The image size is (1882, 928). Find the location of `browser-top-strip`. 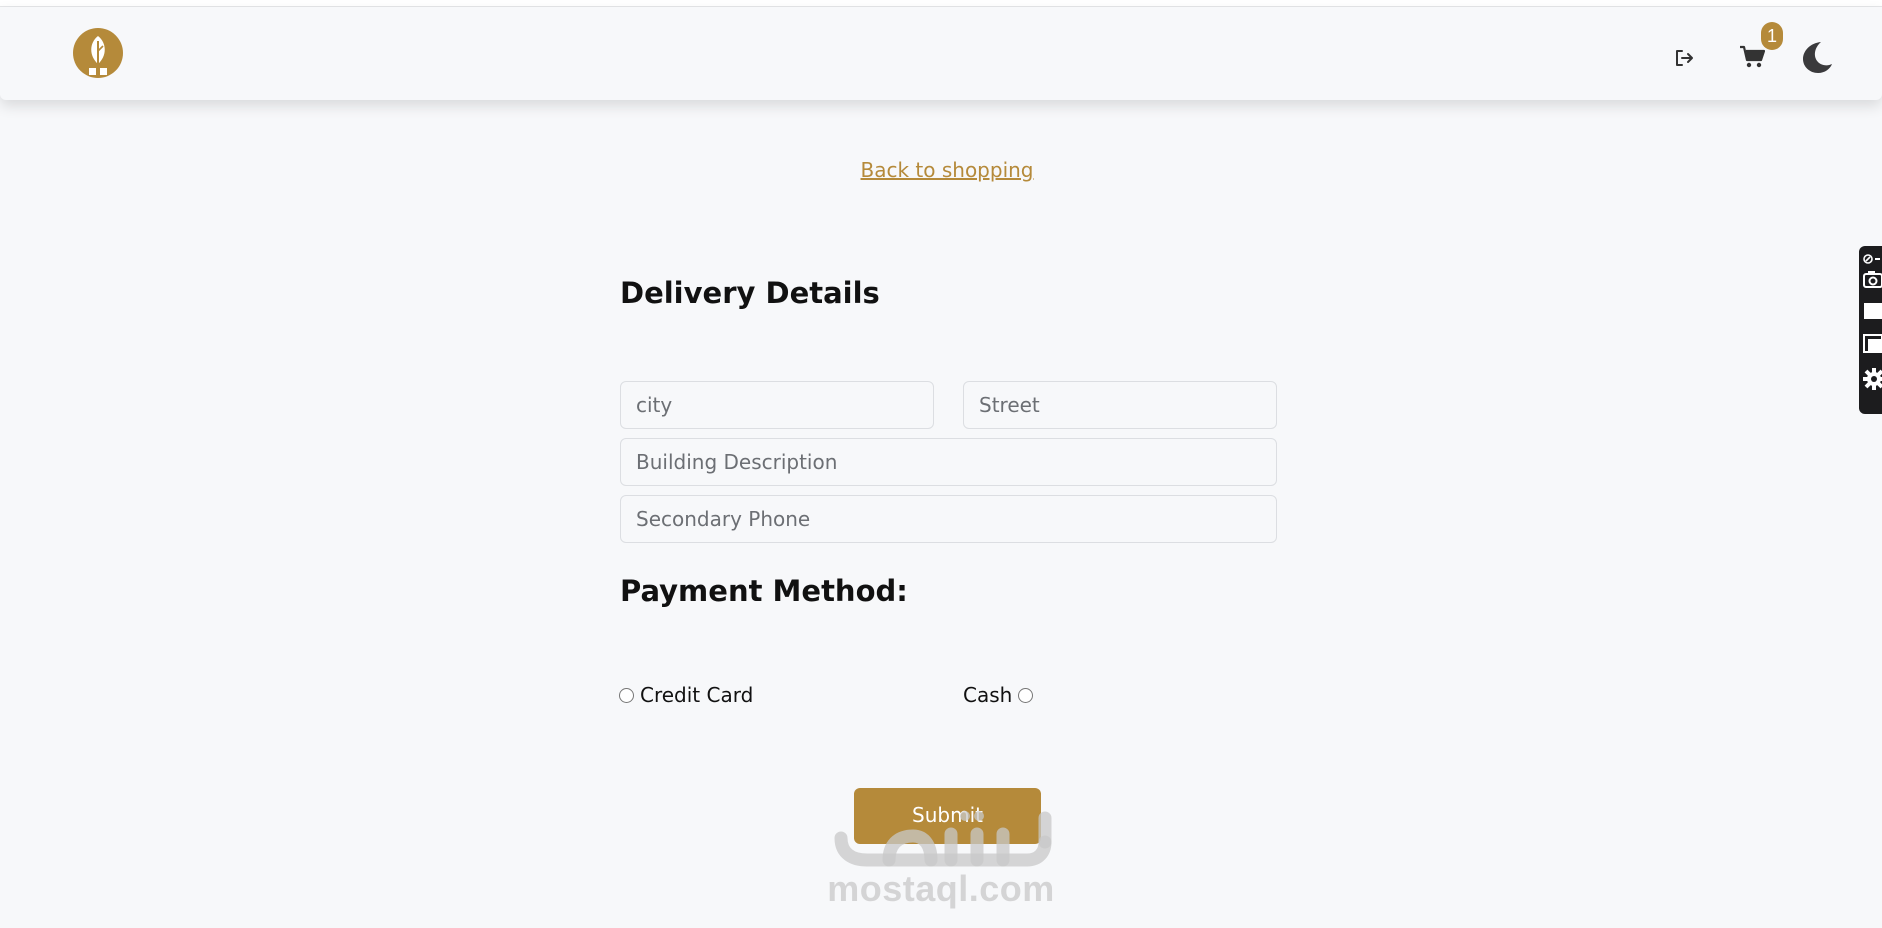

browser-top-strip is located at coordinates (941, 3).